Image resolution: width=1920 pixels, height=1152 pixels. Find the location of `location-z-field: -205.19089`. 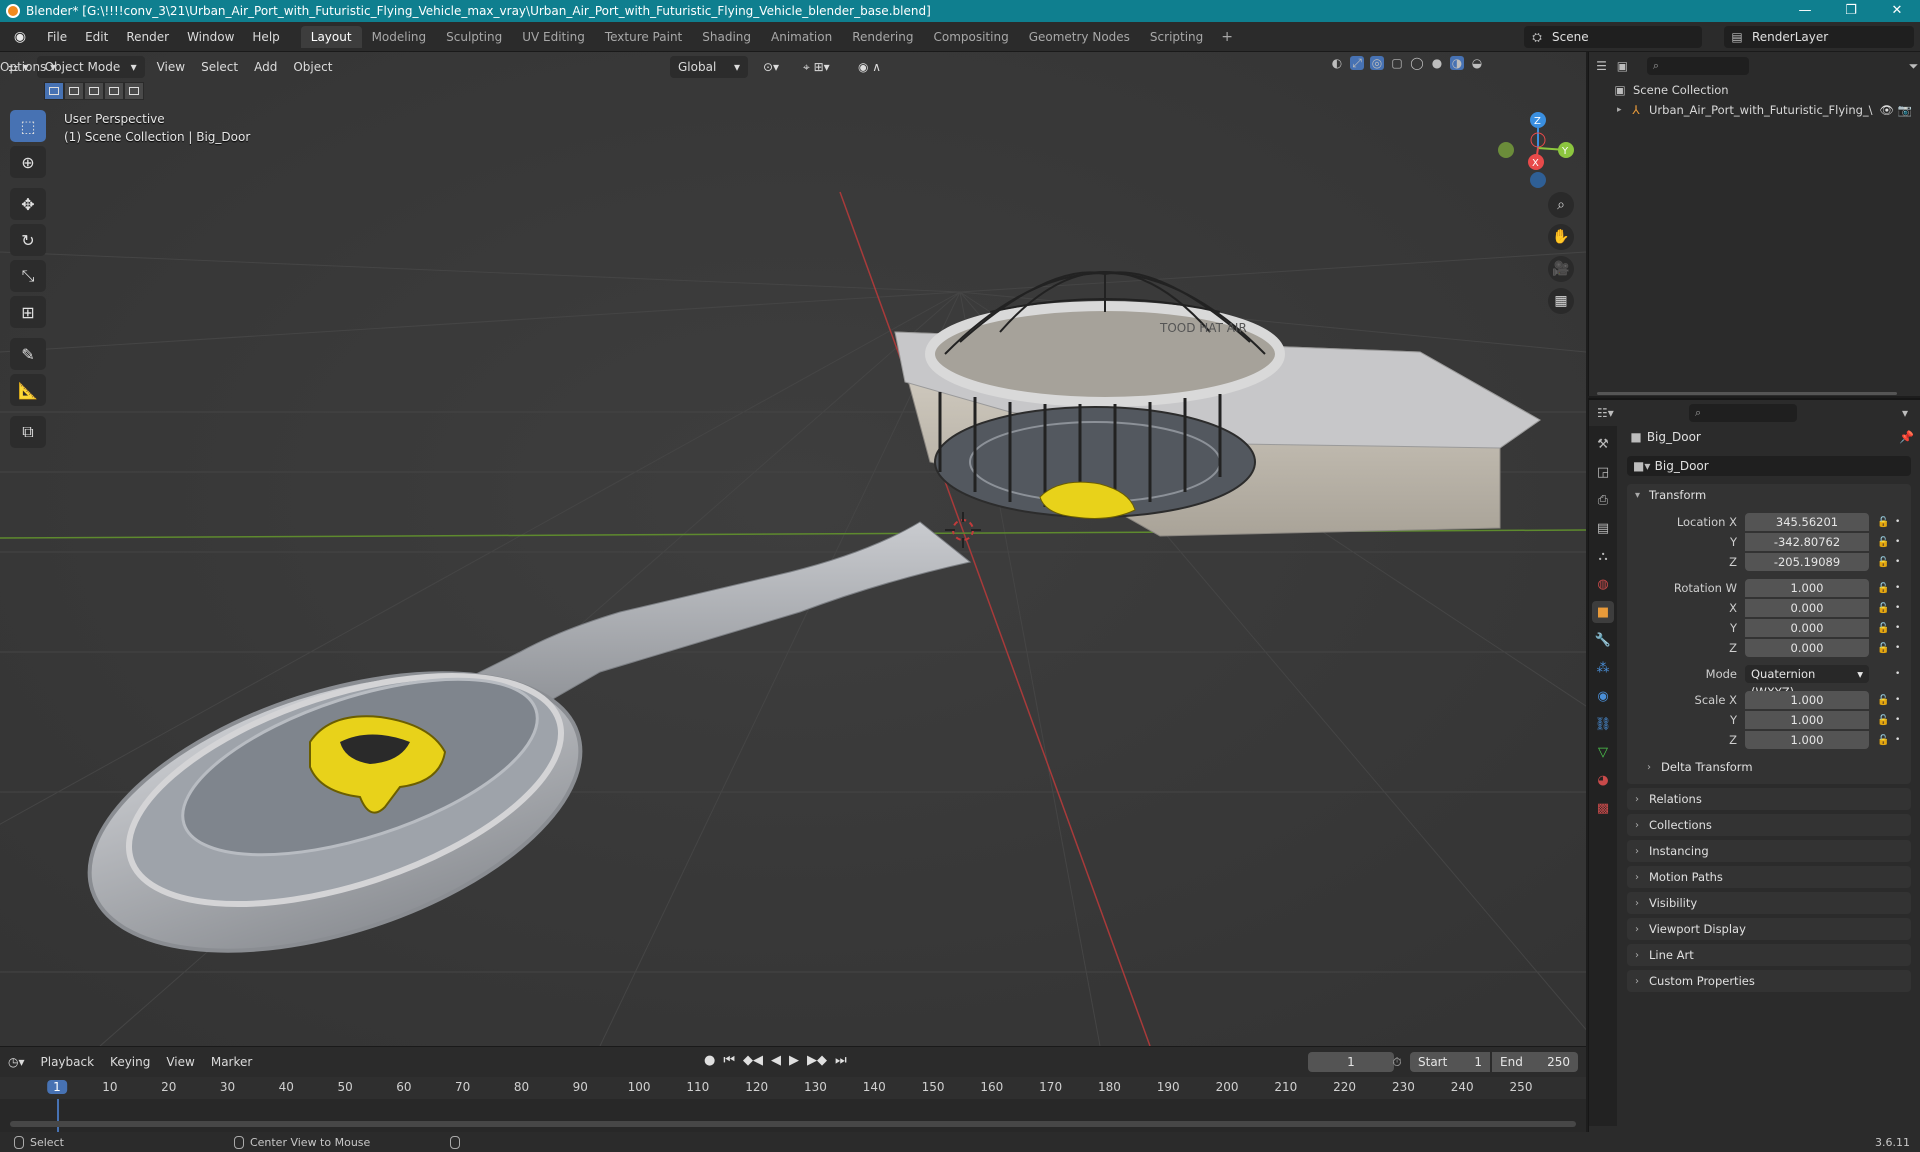

location-z-field: -205.19089 is located at coordinates (1807, 562).